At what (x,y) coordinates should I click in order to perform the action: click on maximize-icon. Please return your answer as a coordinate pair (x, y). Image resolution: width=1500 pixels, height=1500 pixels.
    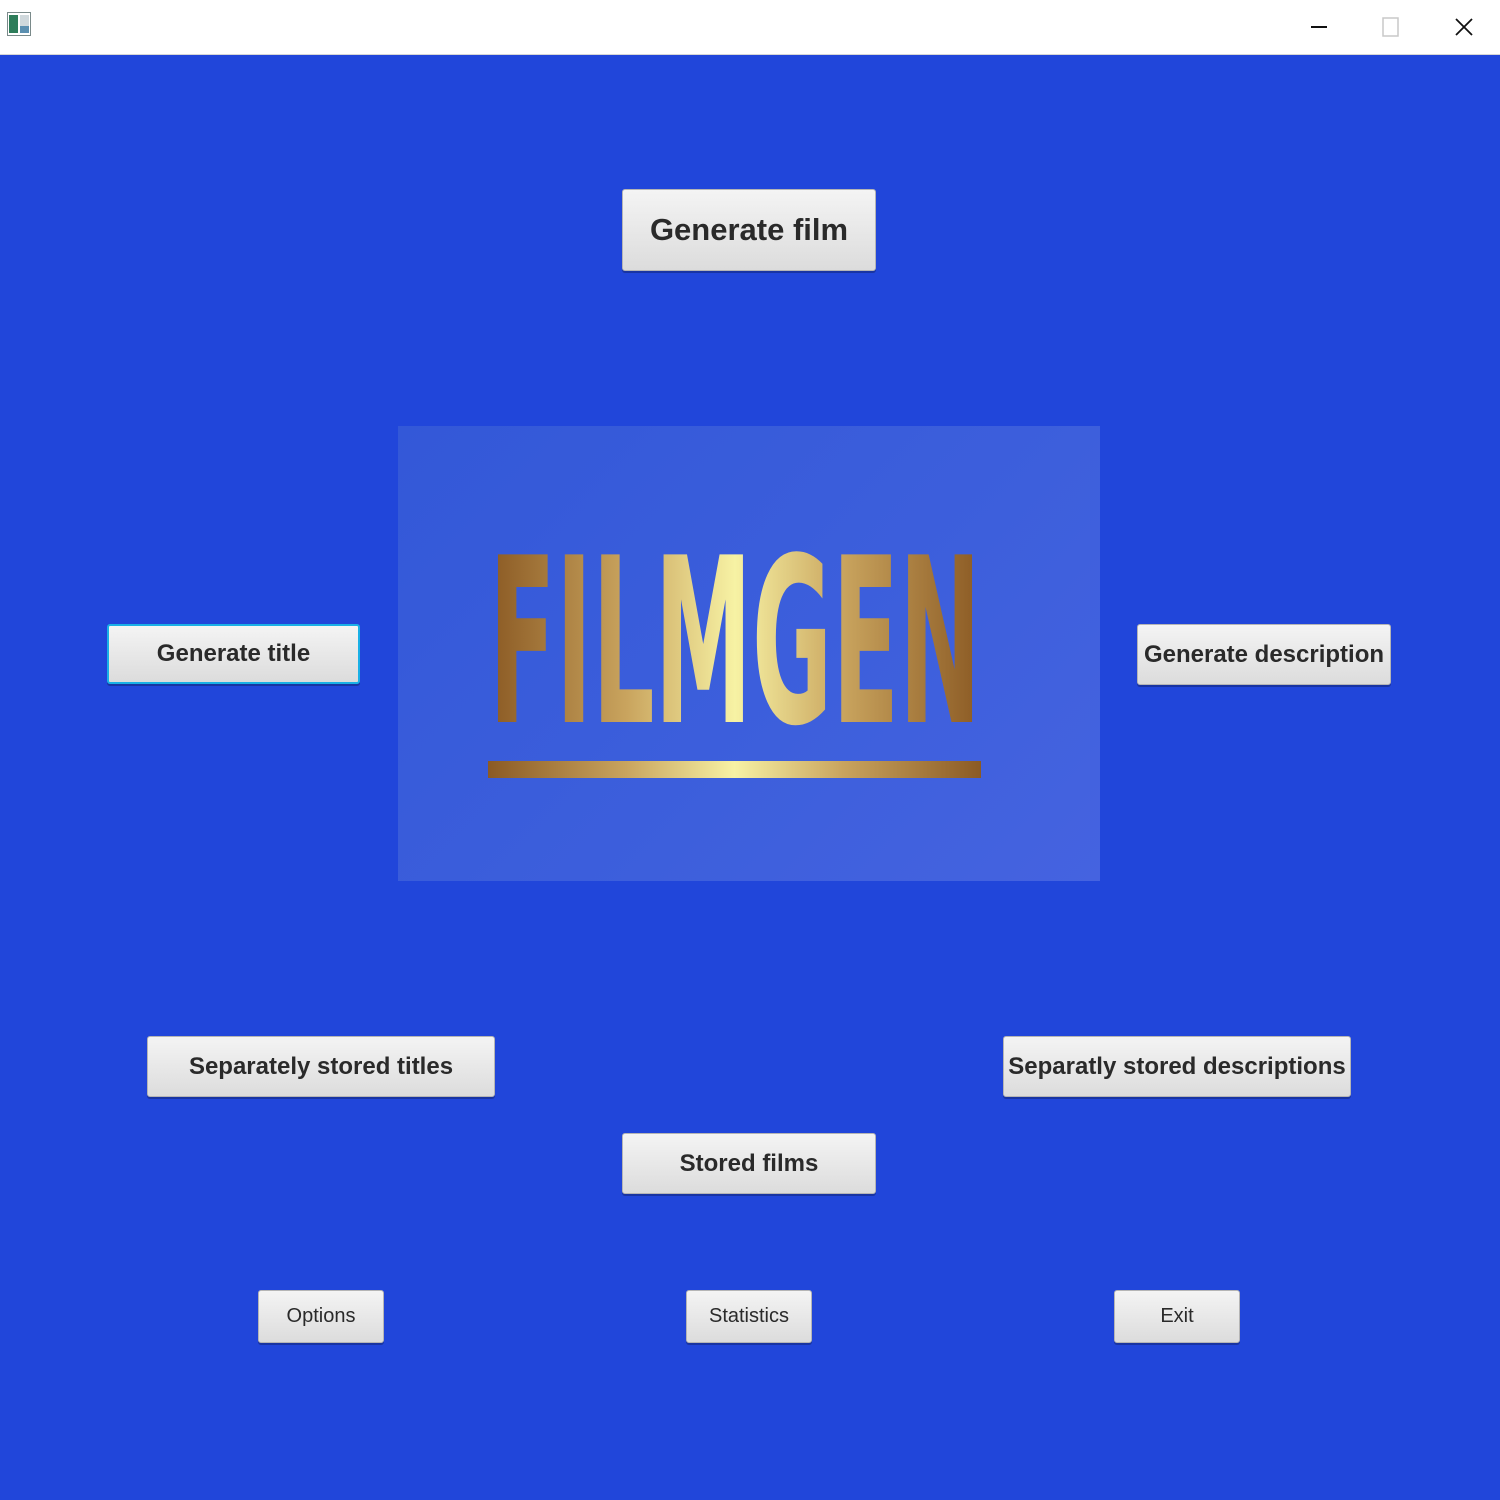
    Looking at the image, I should click on (1390, 27).